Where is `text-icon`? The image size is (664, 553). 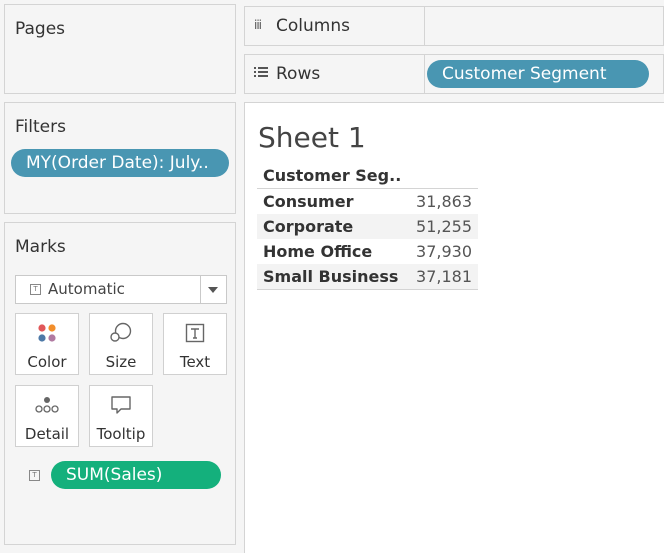
text-icon is located at coordinates (195, 333).